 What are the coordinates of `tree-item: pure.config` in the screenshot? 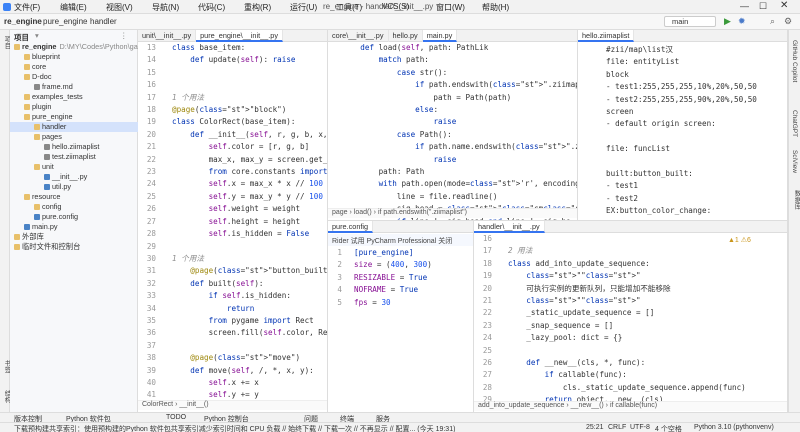 It's located at (74, 217).